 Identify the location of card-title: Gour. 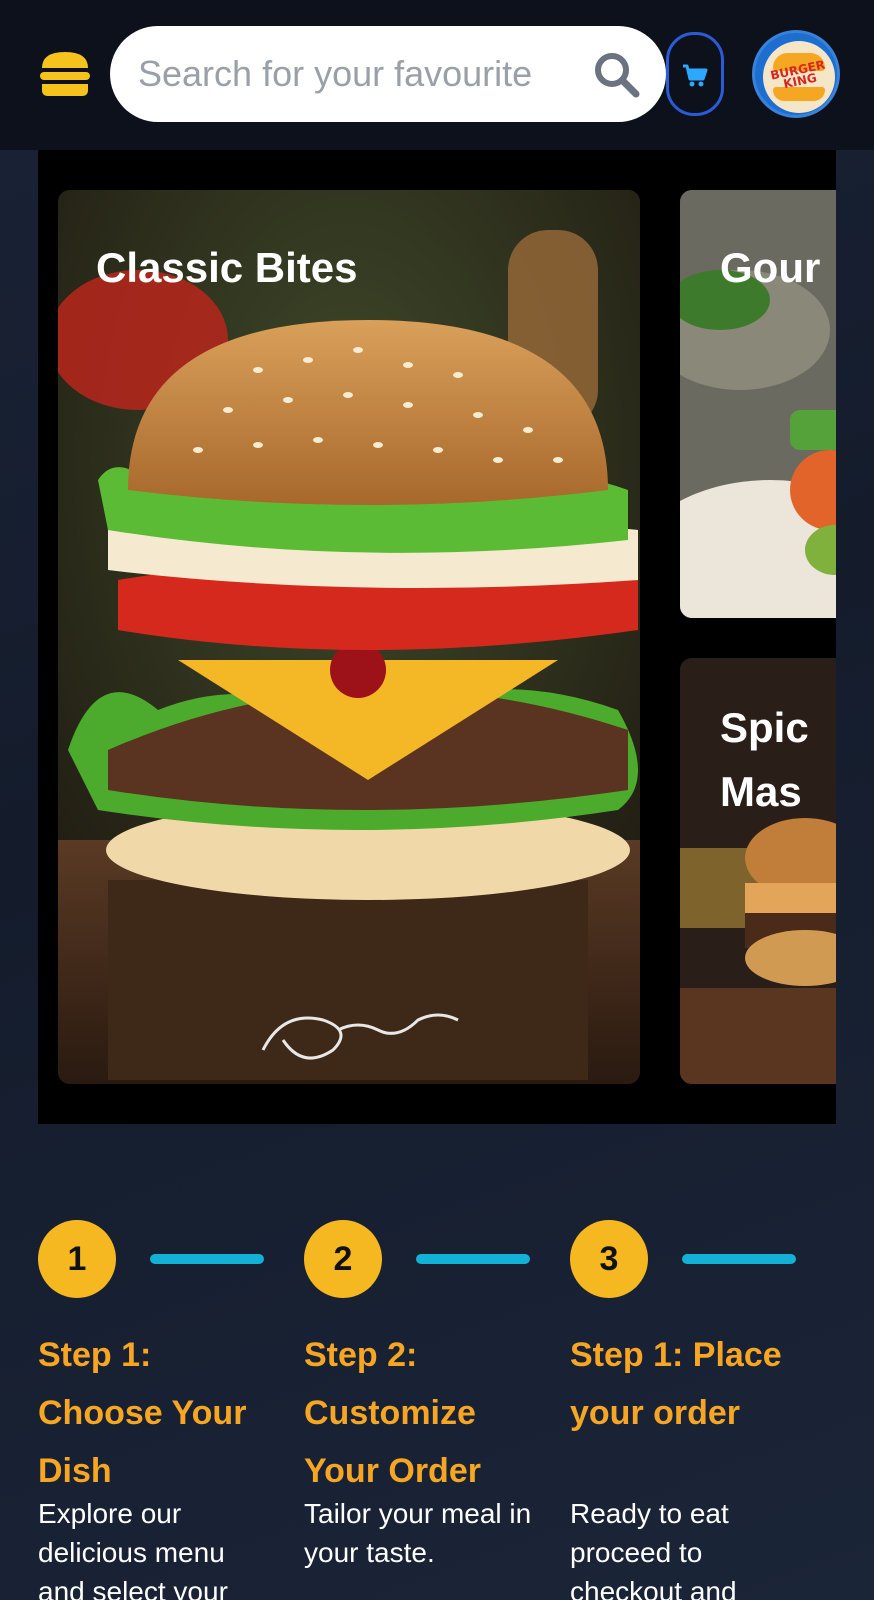
(770, 267).